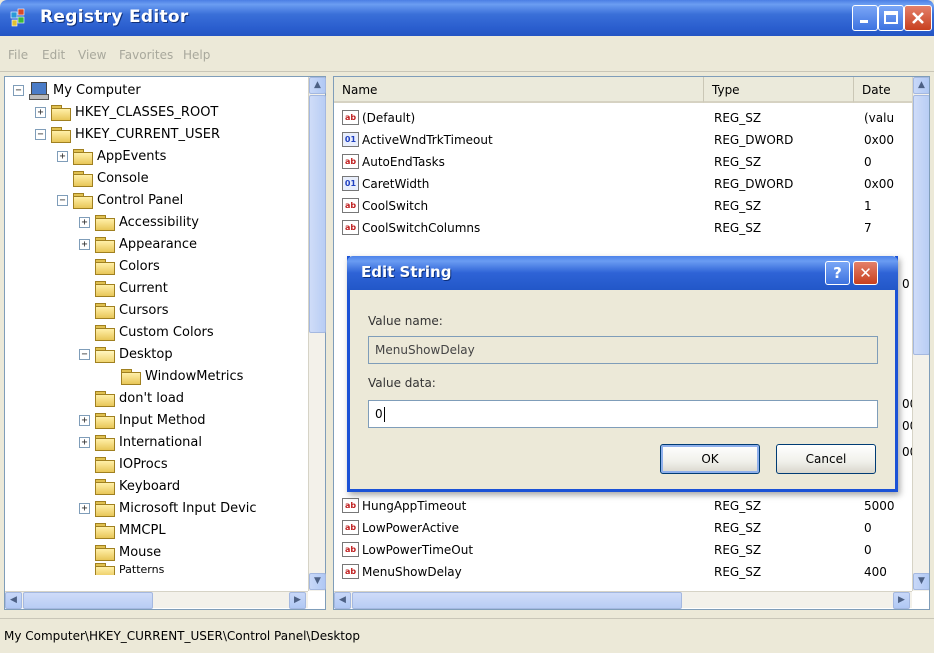 The width and height of the screenshot is (934, 653). What do you see at coordinates (624, 140) in the screenshot?
I see `list-item: 01 ActiveWndTrkTimeout REG_DWORD 0x00` at bounding box center [624, 140].